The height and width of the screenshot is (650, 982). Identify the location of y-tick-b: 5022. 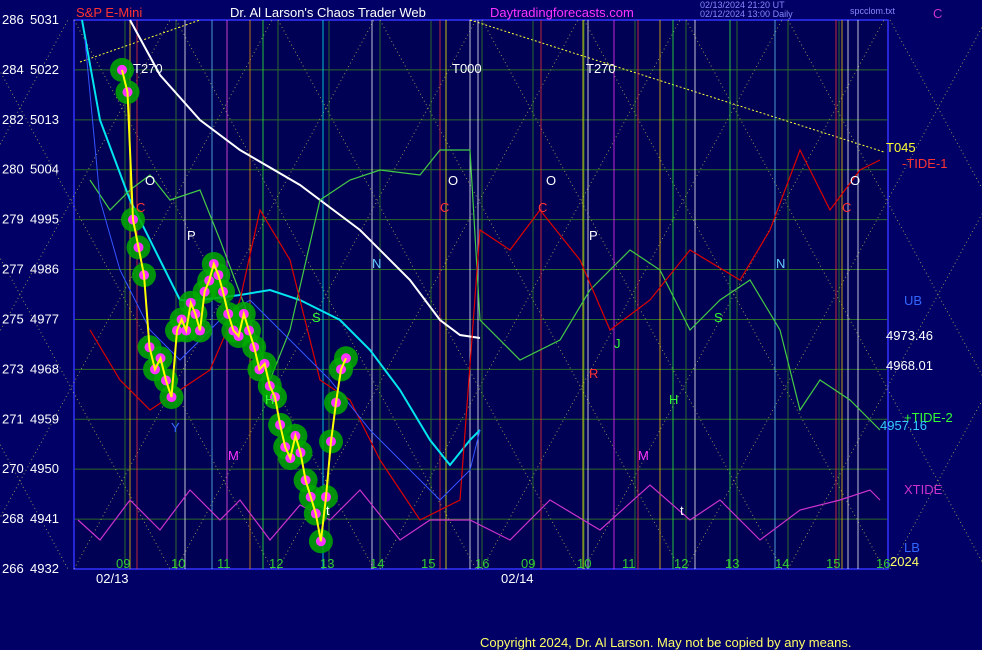
(44, 69).